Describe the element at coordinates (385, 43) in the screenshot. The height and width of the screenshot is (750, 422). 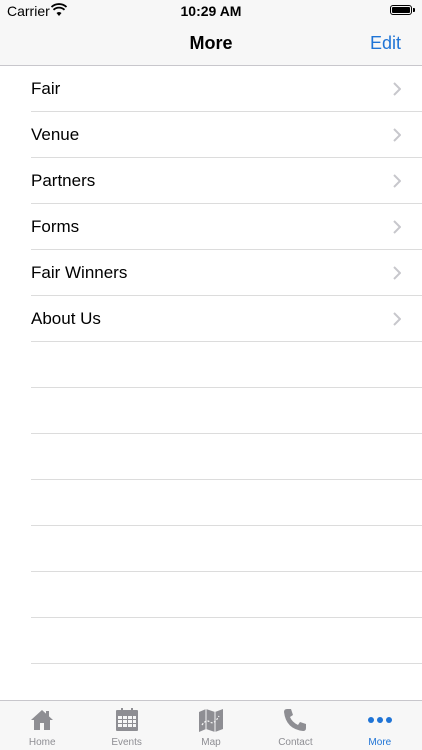
I see `edit-button: Edit` at that location.